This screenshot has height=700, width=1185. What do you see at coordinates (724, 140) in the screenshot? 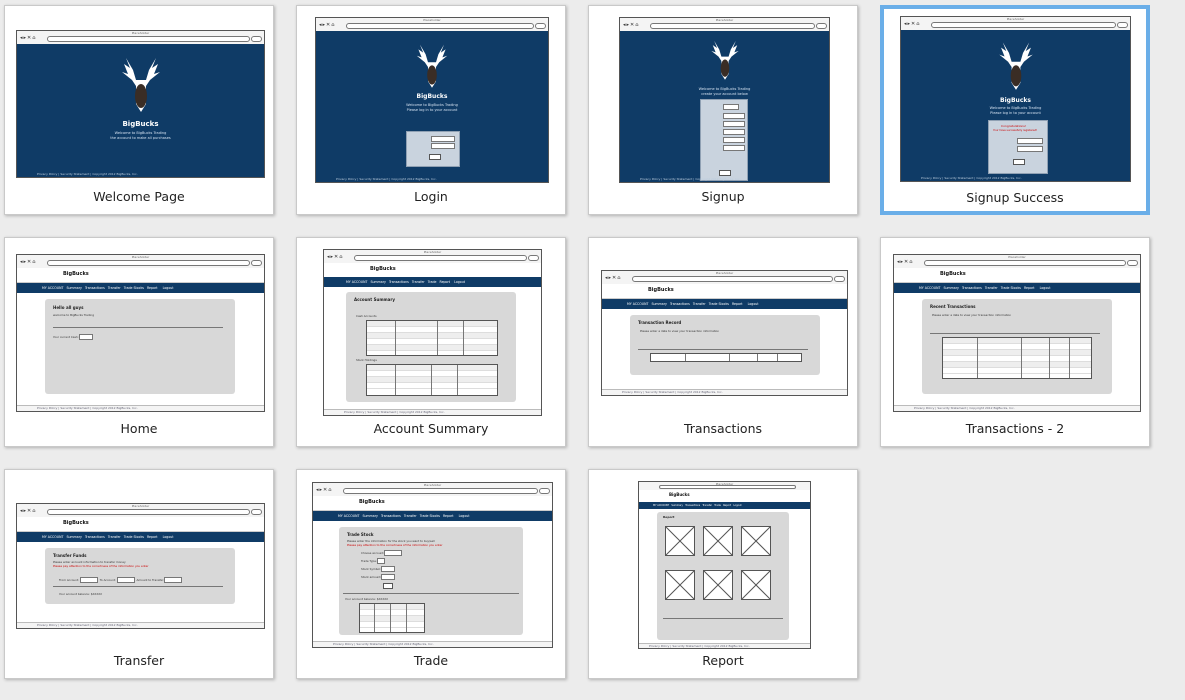
I see `signup-form` at bounding box center [724, 140].